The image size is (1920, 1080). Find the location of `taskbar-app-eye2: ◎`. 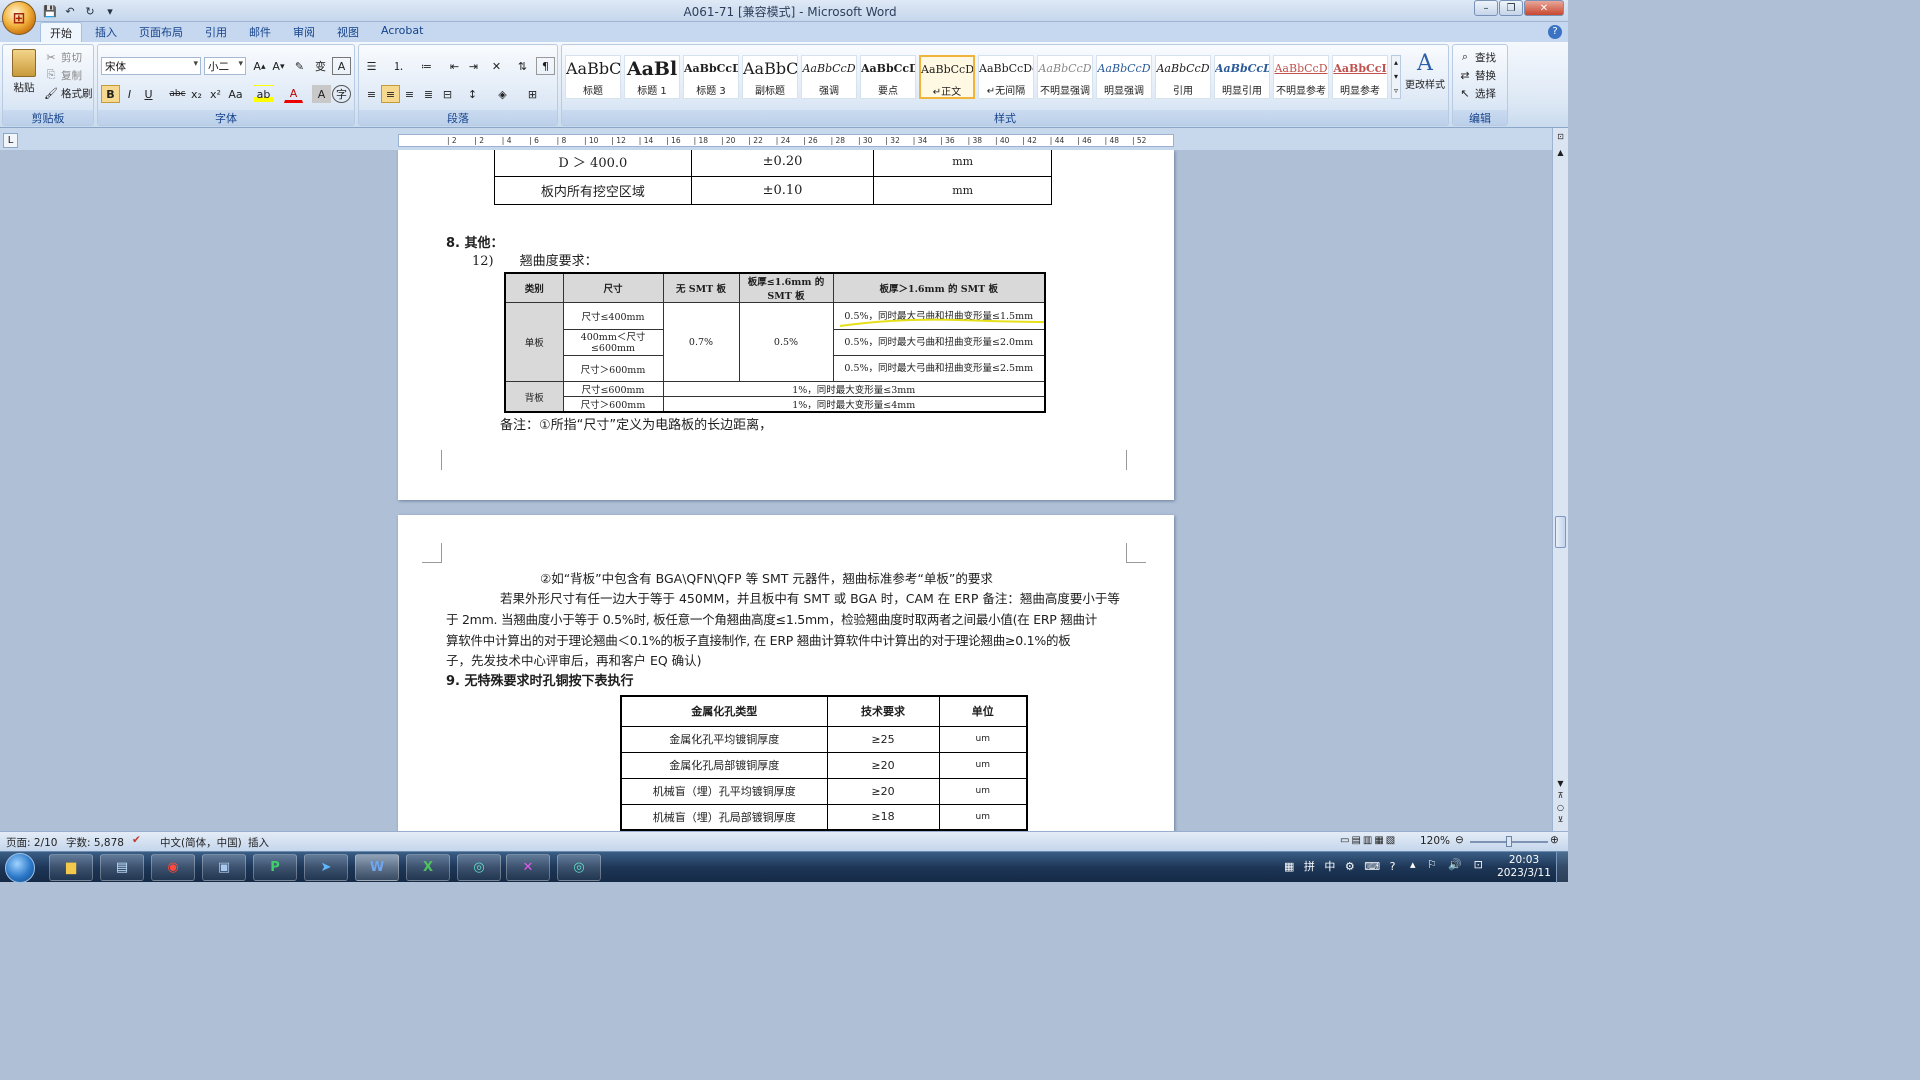

taskbar-app-eye2: ◎ is located at coordinates (579, 867).